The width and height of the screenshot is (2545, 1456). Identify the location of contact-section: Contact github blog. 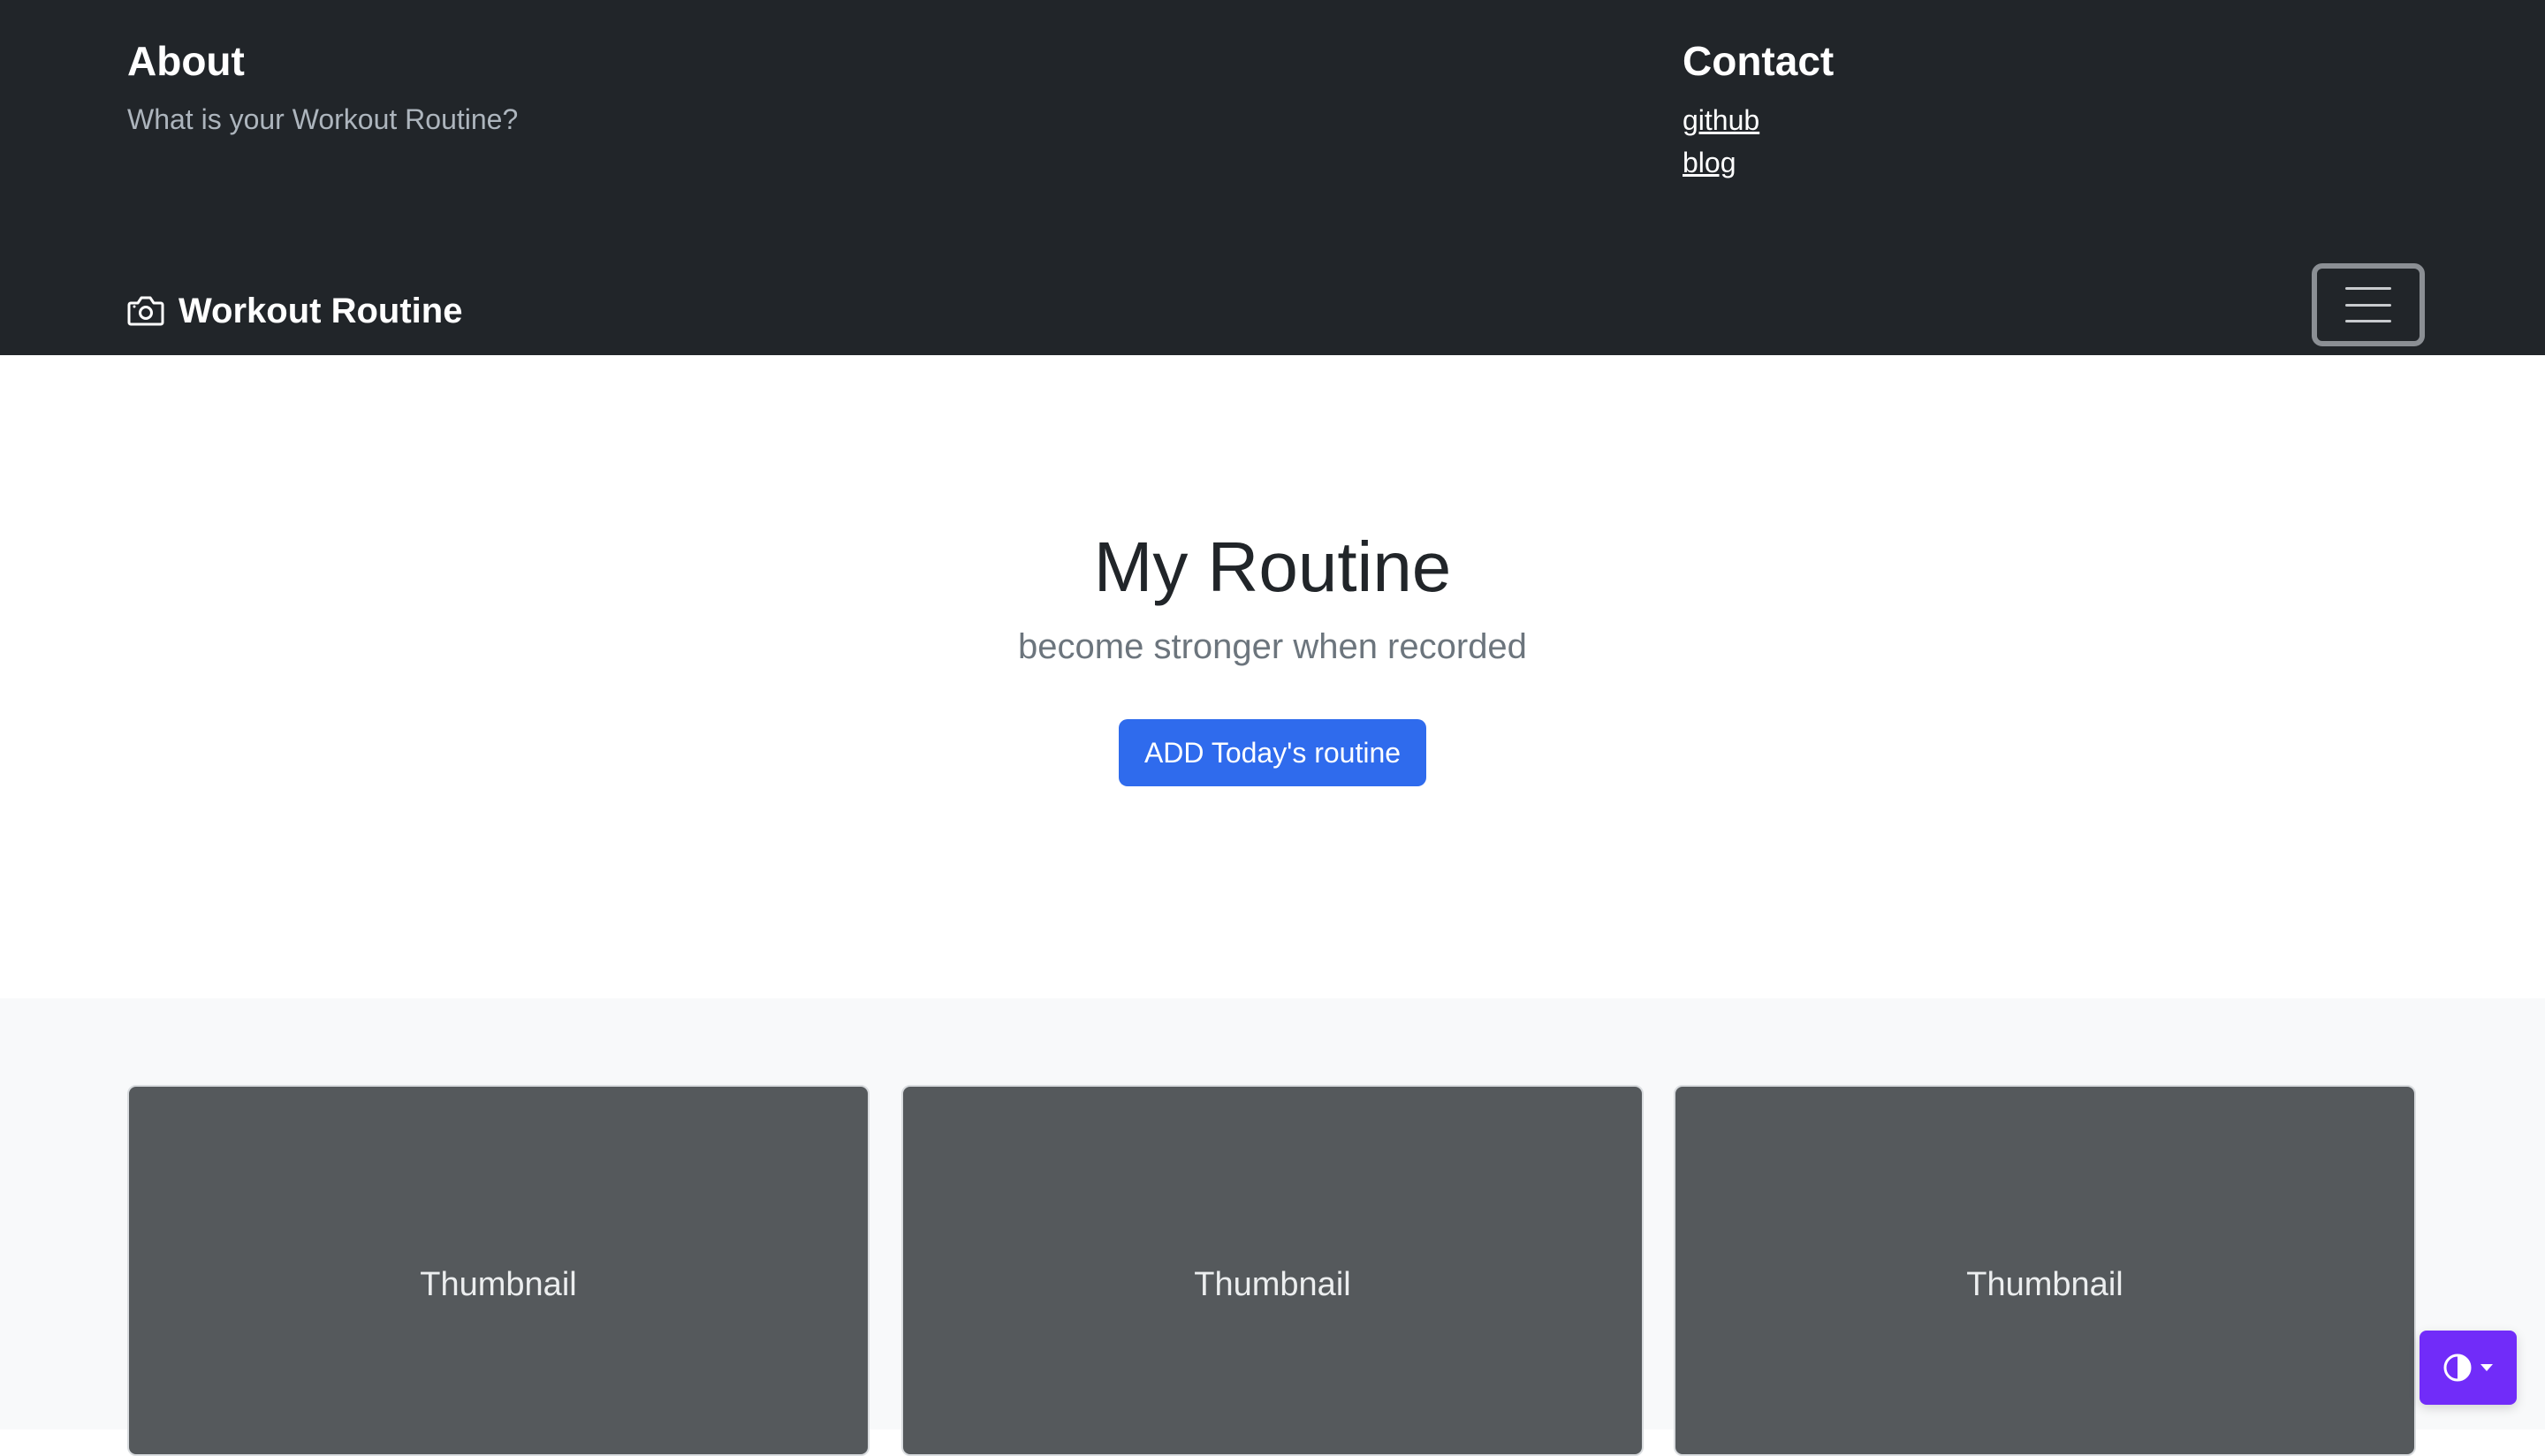
(2036, 109).